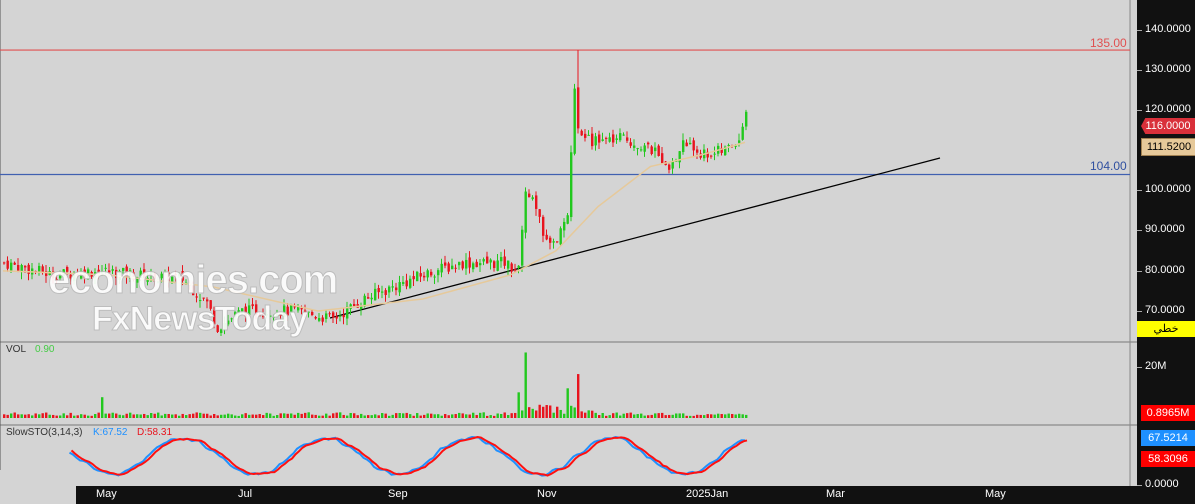  Describe the element at coordinates (1168, 147) in the screenshot. I see `ma-value-tag: 111.5200` at that location.